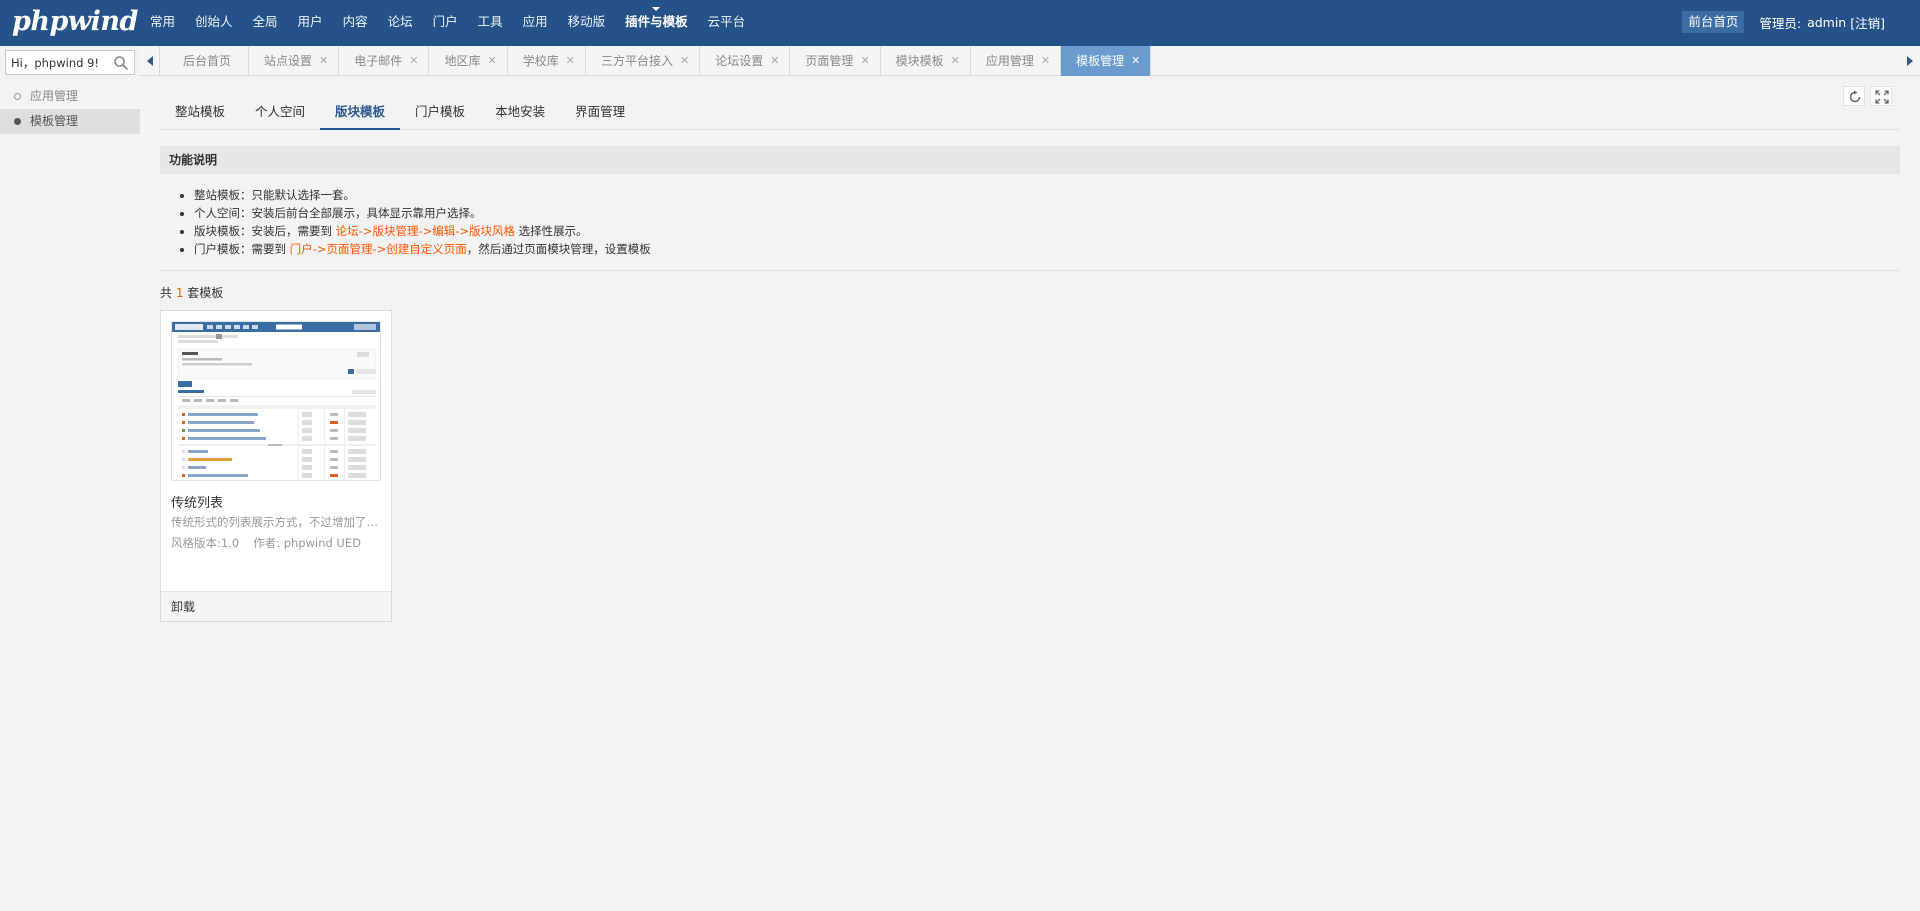  Describe the element at coordinates (384, 61) in the screenshot. I see `tab: 电子邮件 ✕` at that location.